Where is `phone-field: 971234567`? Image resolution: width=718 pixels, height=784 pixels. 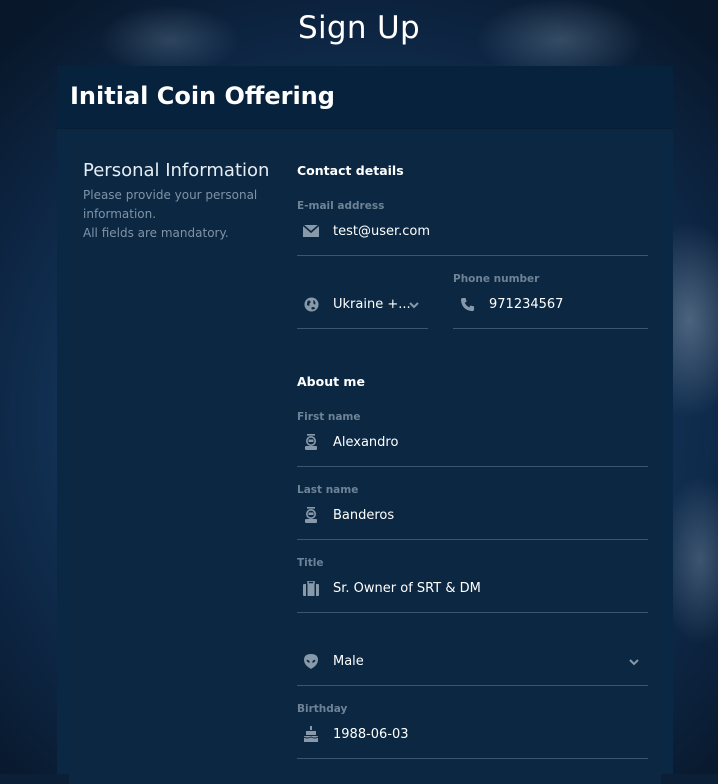
phone-field: 971234567 is located at coordinates (550, 305).